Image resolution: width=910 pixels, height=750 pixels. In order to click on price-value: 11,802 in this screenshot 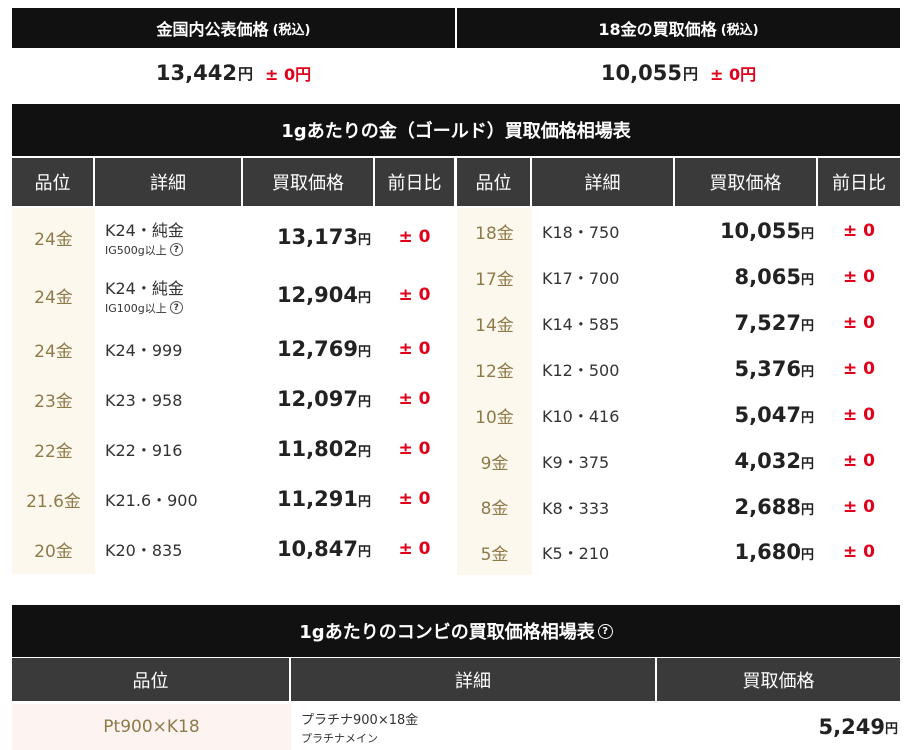, I will do `click(317, 449)`.